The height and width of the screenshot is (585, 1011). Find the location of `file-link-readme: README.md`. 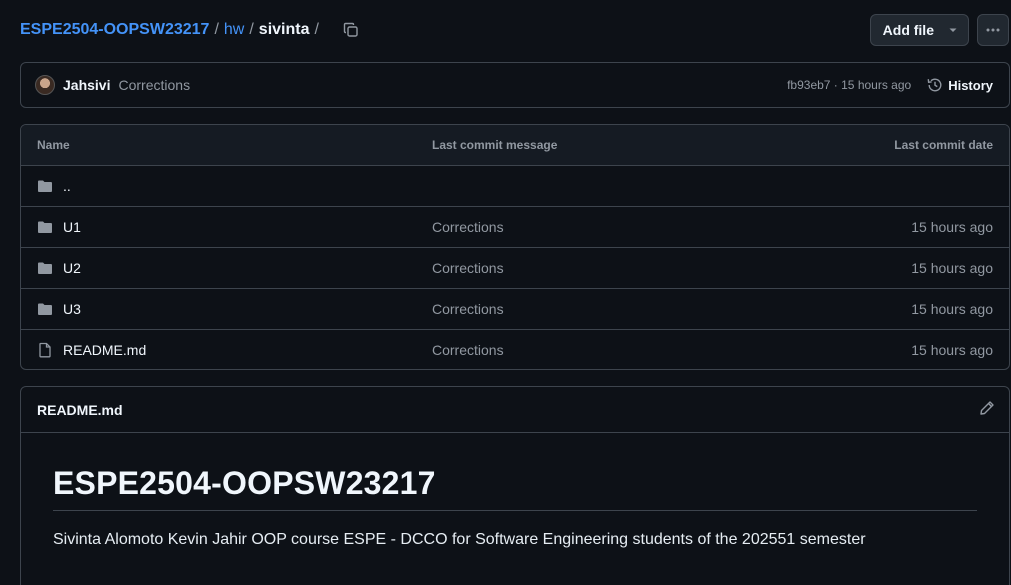

file-link-readme: README.md is located at coordinates (104, 350).